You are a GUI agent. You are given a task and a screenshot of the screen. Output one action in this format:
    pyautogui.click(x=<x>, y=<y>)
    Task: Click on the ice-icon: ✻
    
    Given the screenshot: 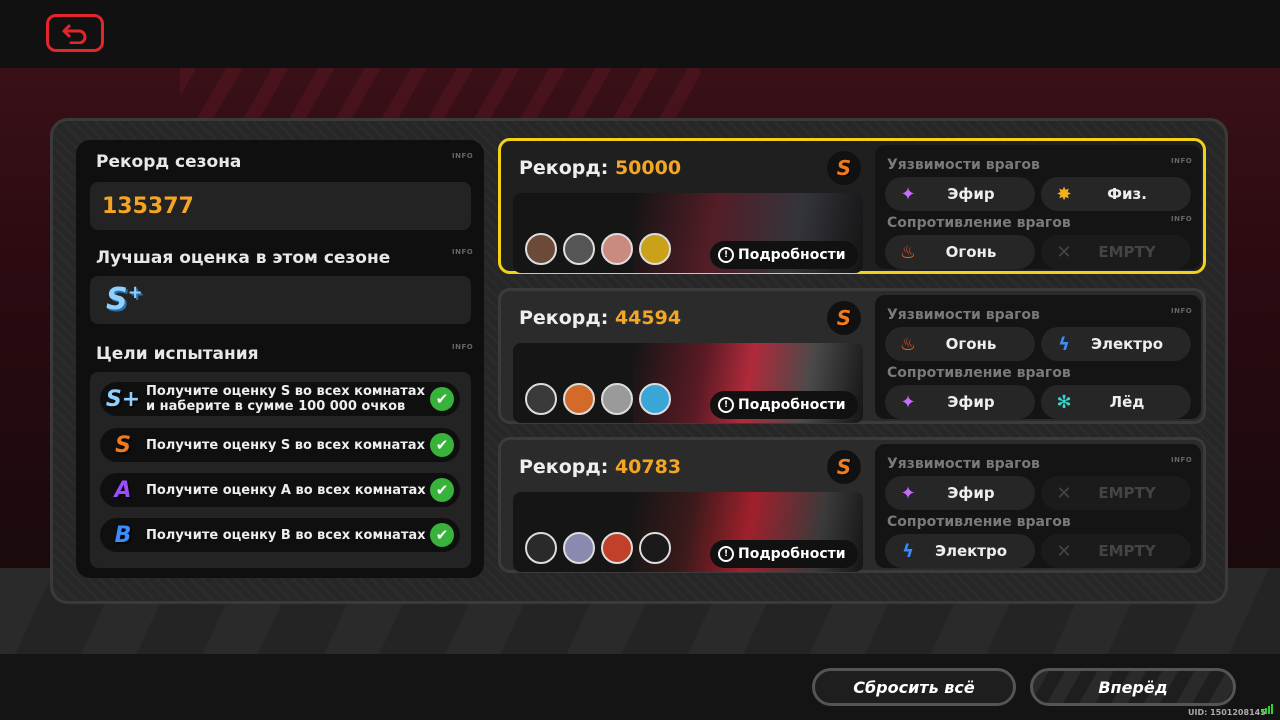 What is the action you would take?
    pyautogui.click(x=1064, y=402)
    